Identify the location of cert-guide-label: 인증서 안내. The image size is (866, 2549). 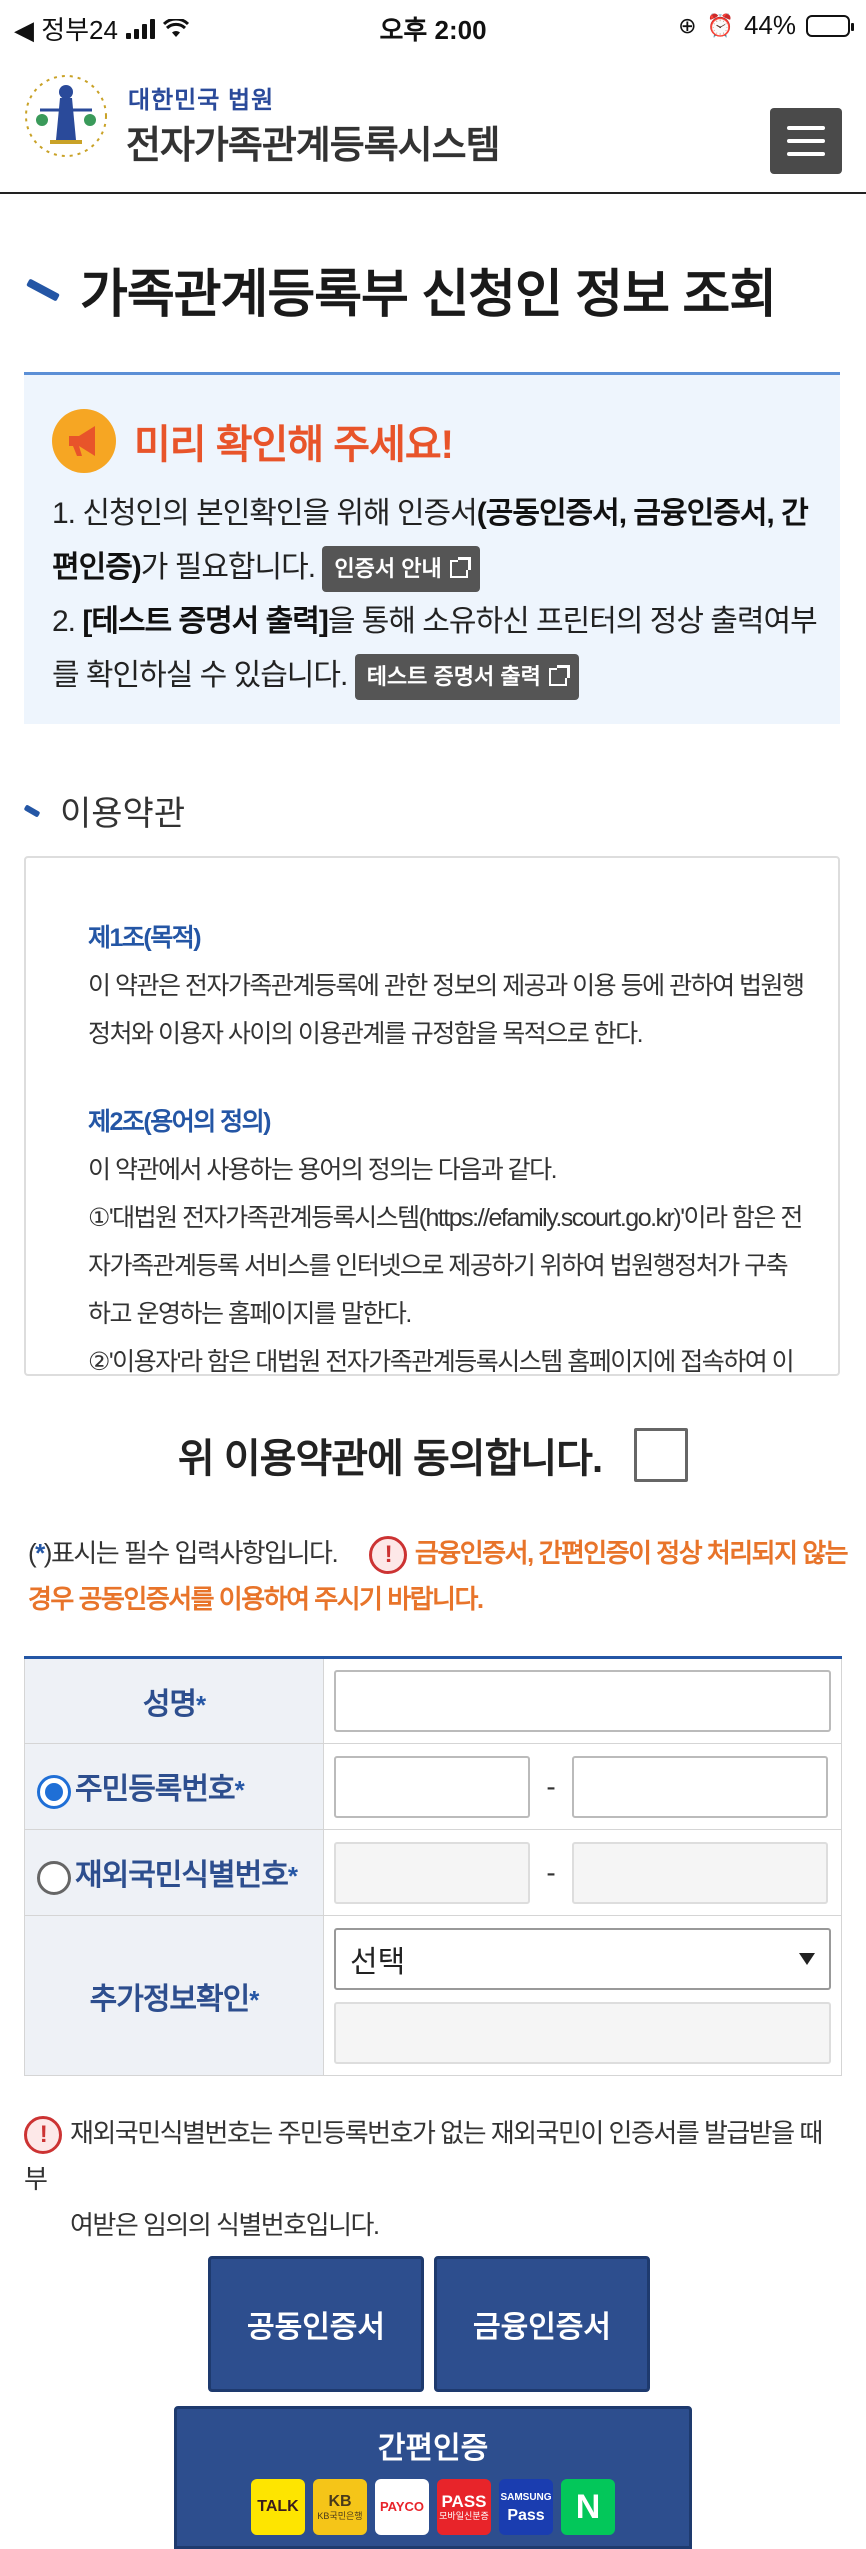
(388, 569).